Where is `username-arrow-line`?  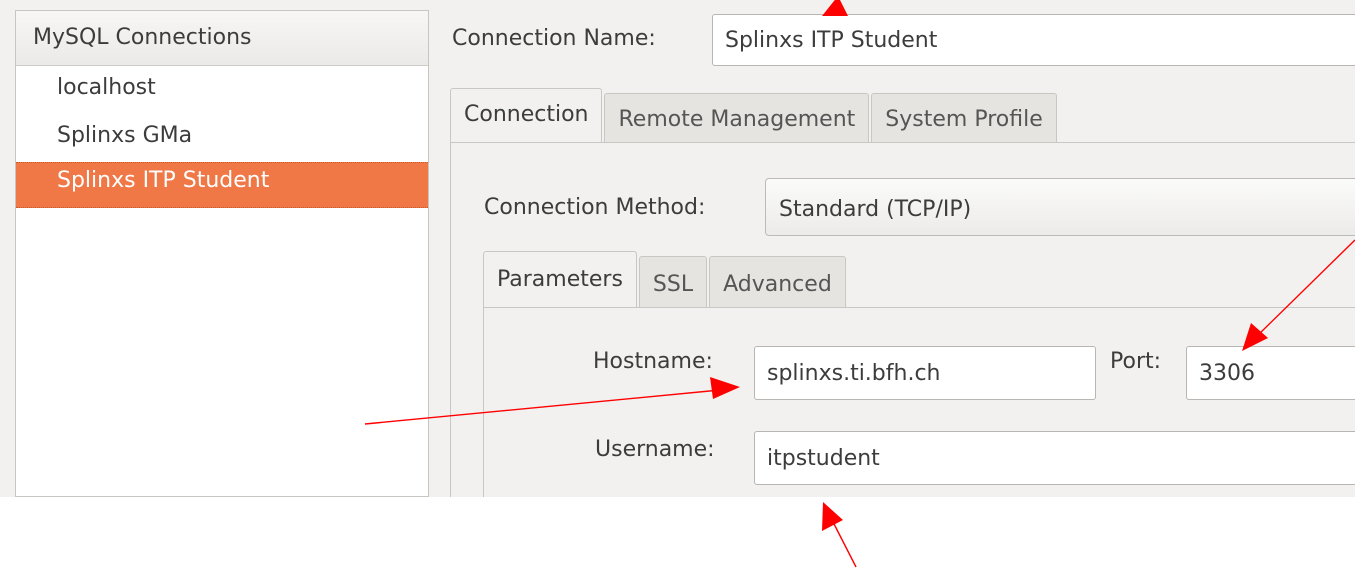 username-arrow-line is located at coordinates (844, 543).